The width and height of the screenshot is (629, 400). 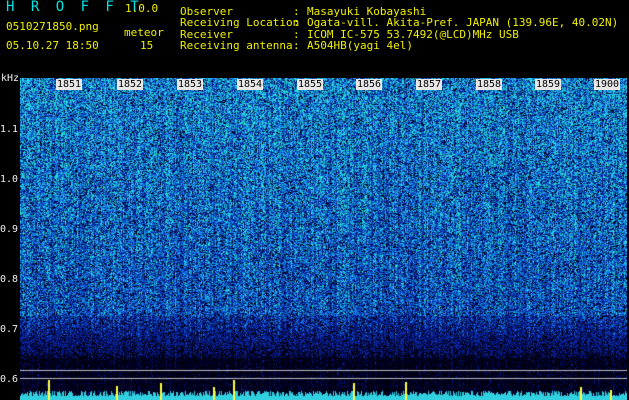 What do you see at coordinates (69, 84) in the screenshot?
I see `time-tick: 1851` at bounding box center [69, 84].